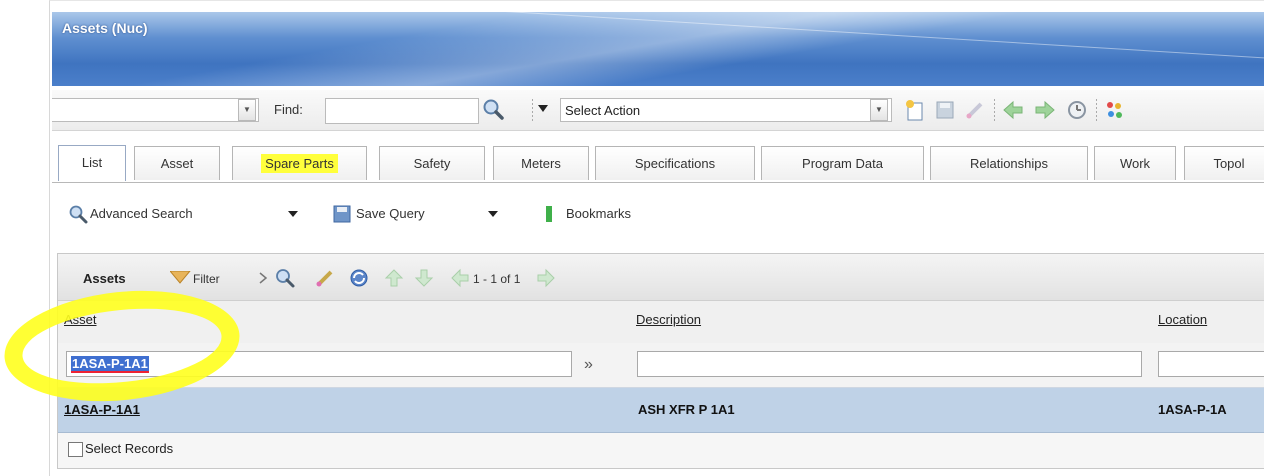 The width and height of the screenshot is (1264, 476). Describe the element at coordinates (603, 110) in the screenshot. I see `select-action-label: Select Action` at that location.